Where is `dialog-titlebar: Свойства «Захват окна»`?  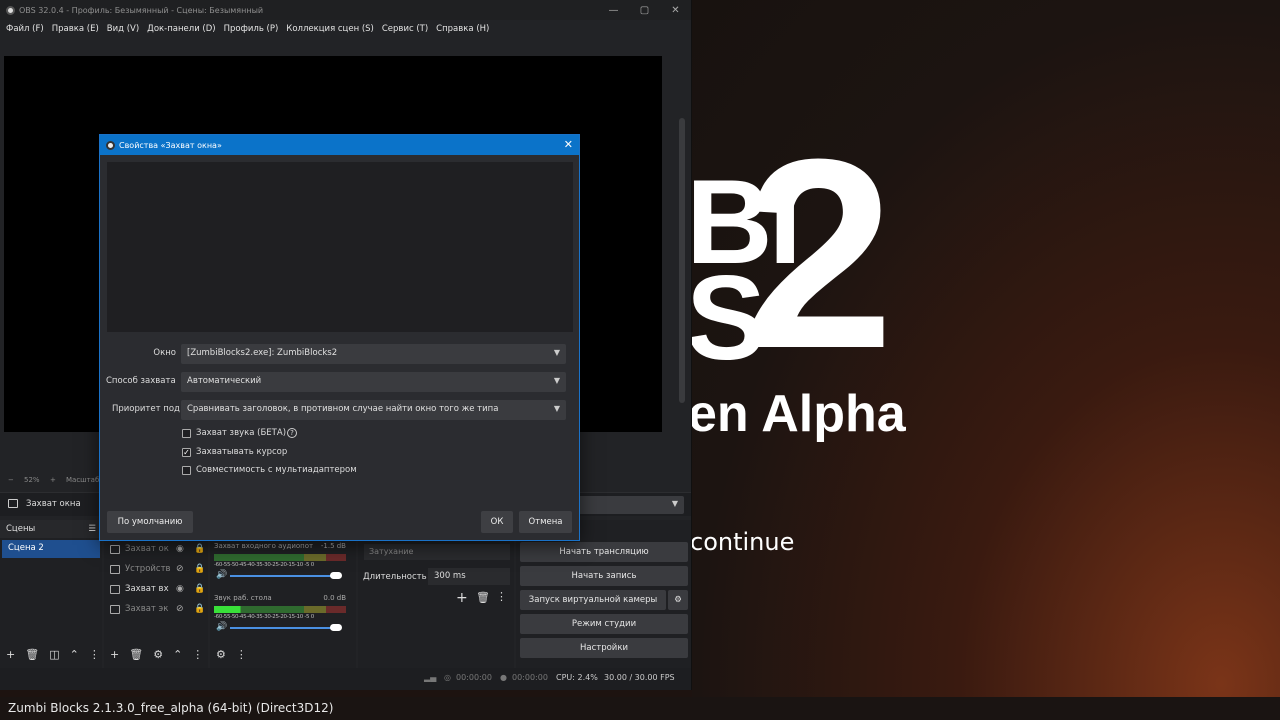 dialog-titlebar: Свойства «Захват окна» is located at coordinates (339, 145).